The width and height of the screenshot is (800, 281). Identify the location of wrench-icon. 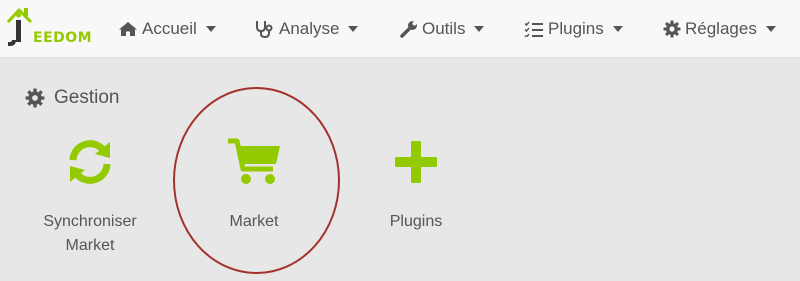
(409, 29).